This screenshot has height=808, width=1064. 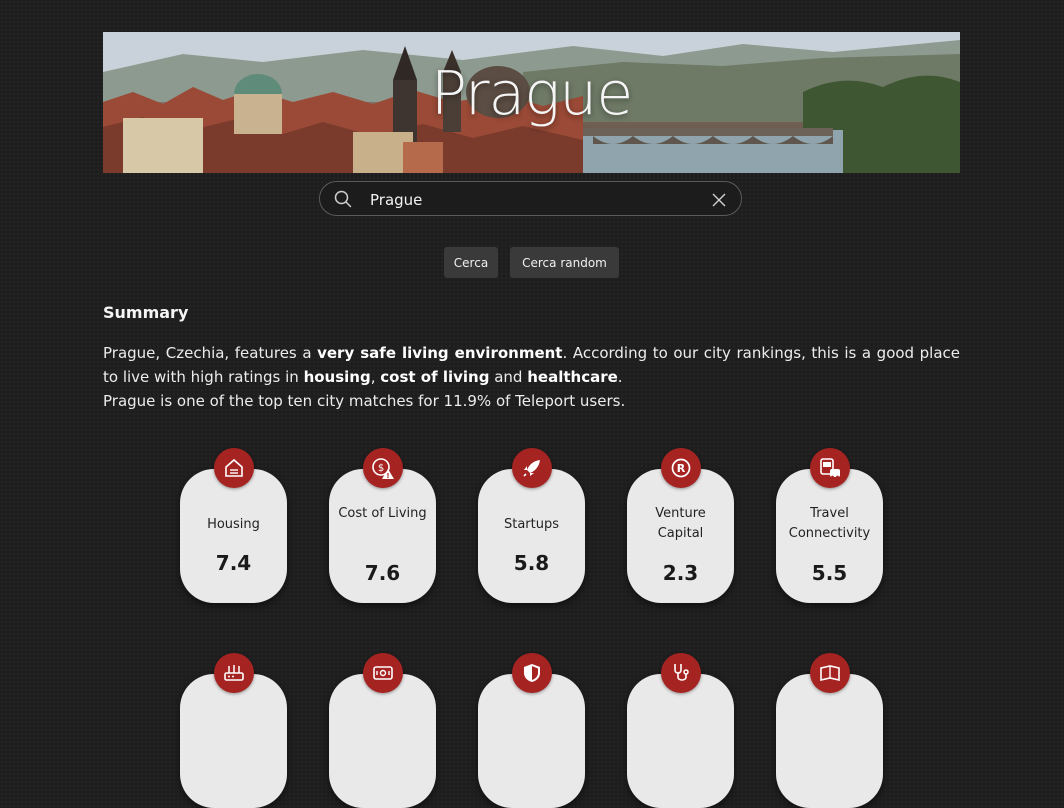 What do you see at coordinates (531, 468) in the screenshot?
I see `rocket-icon` at bounding box center [531, 468].